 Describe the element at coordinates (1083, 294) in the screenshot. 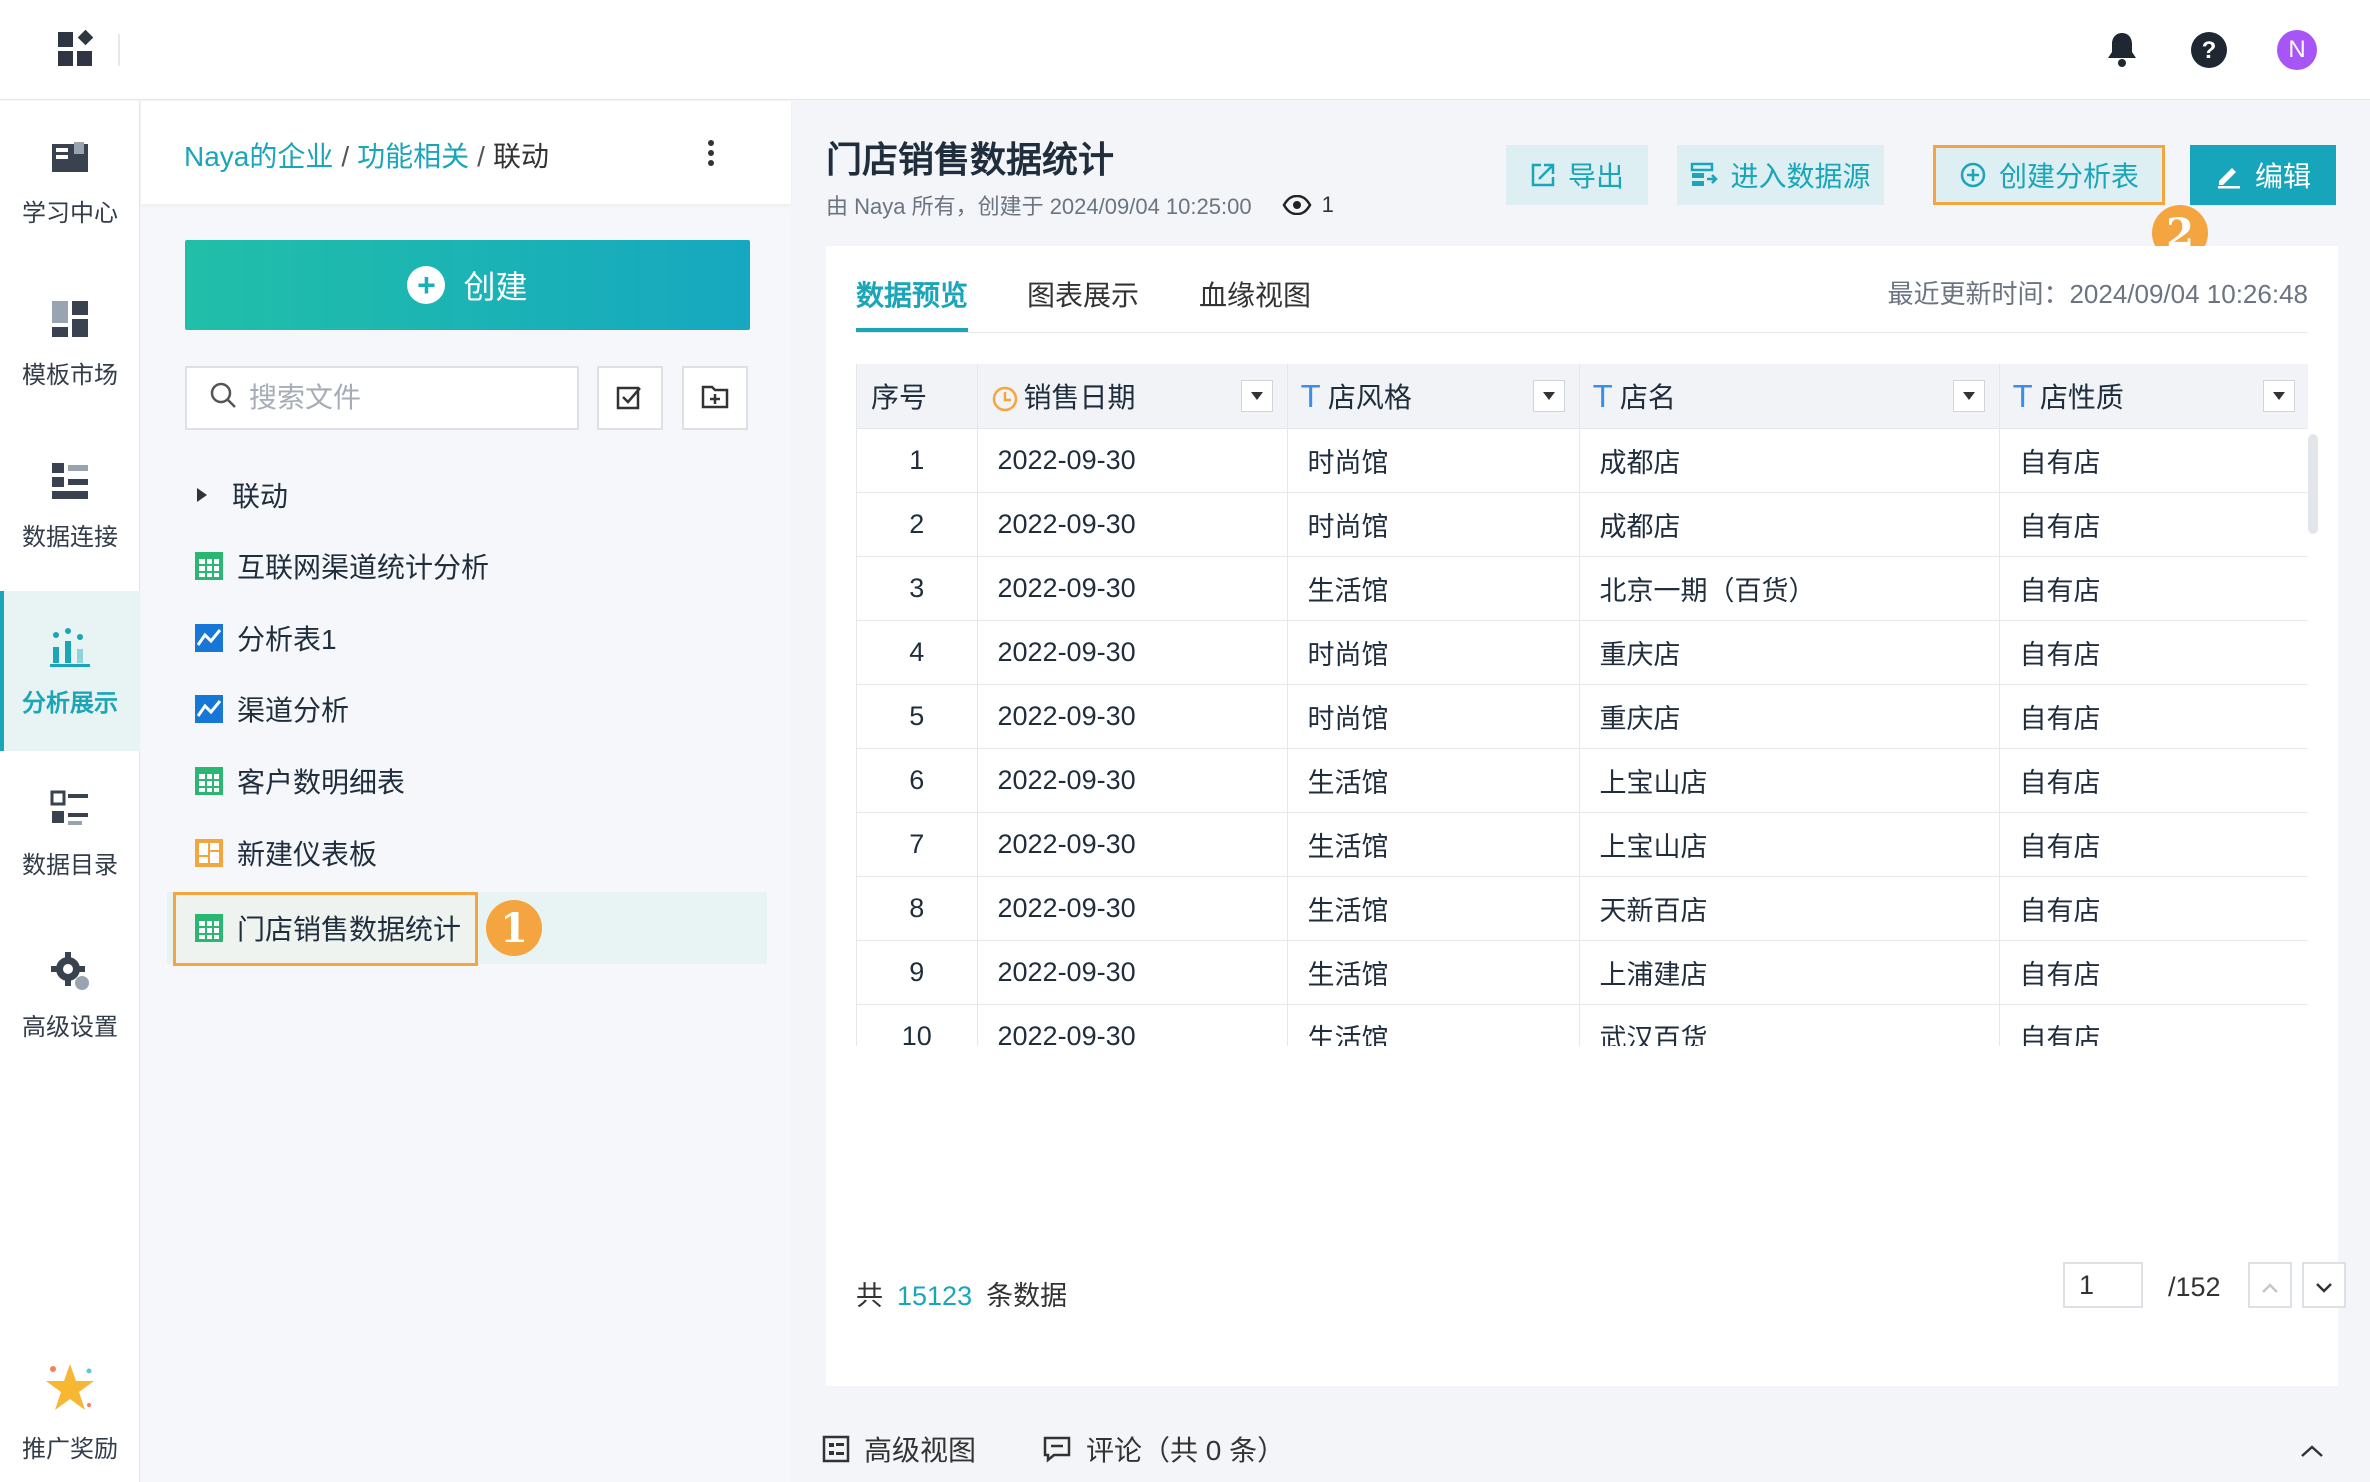

I see `tab-chart-display: 图表展示` at that location.